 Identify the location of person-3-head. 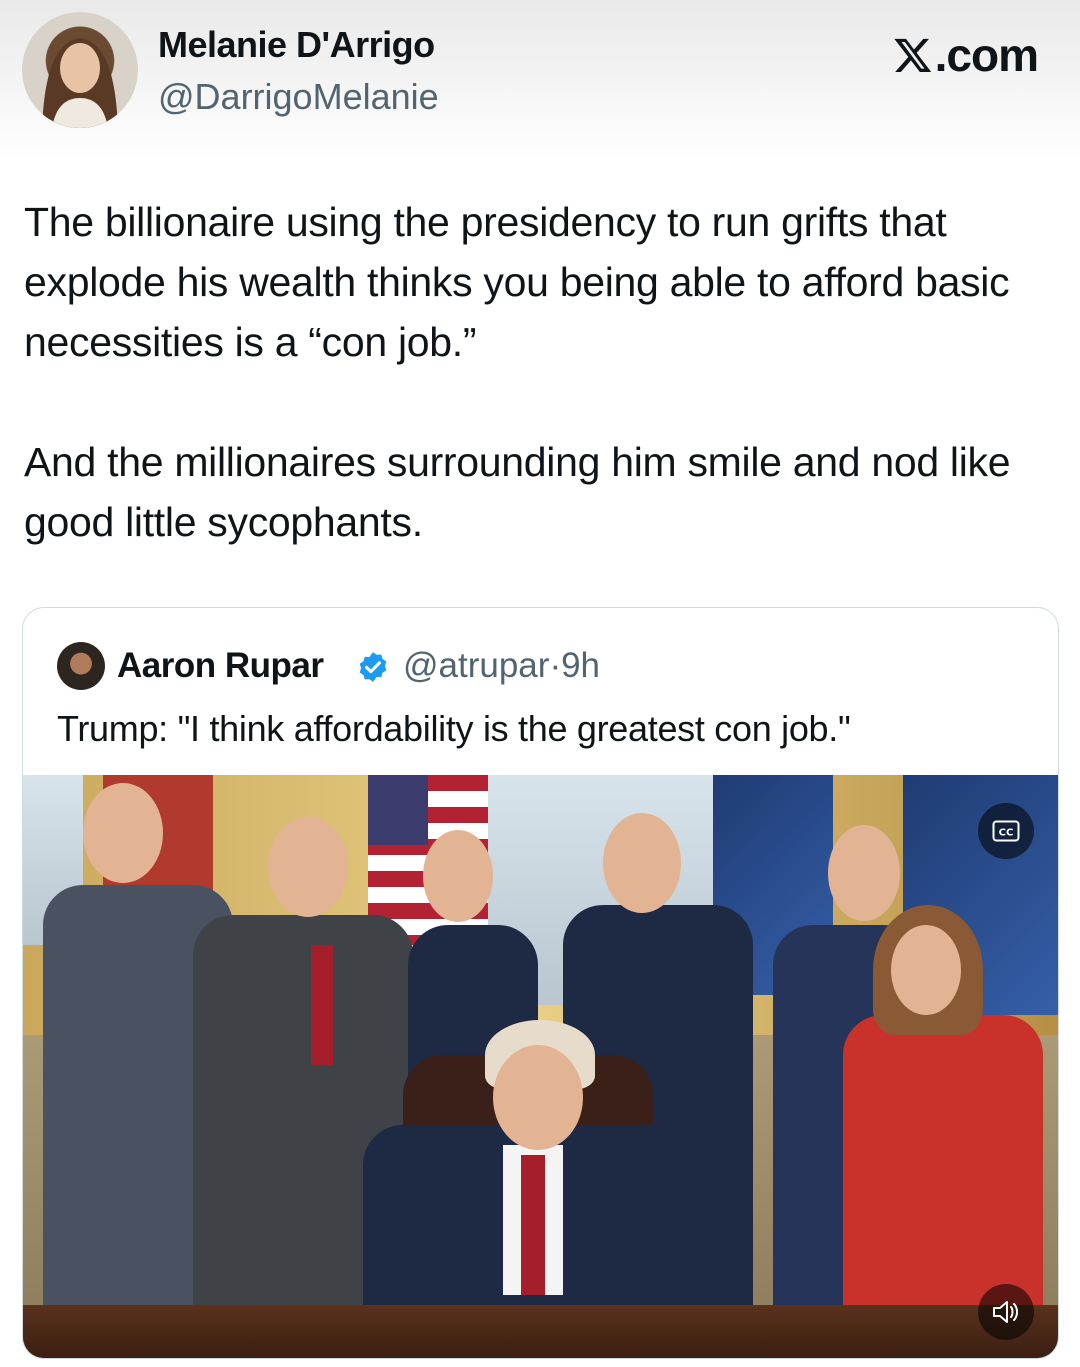
(458, 876).